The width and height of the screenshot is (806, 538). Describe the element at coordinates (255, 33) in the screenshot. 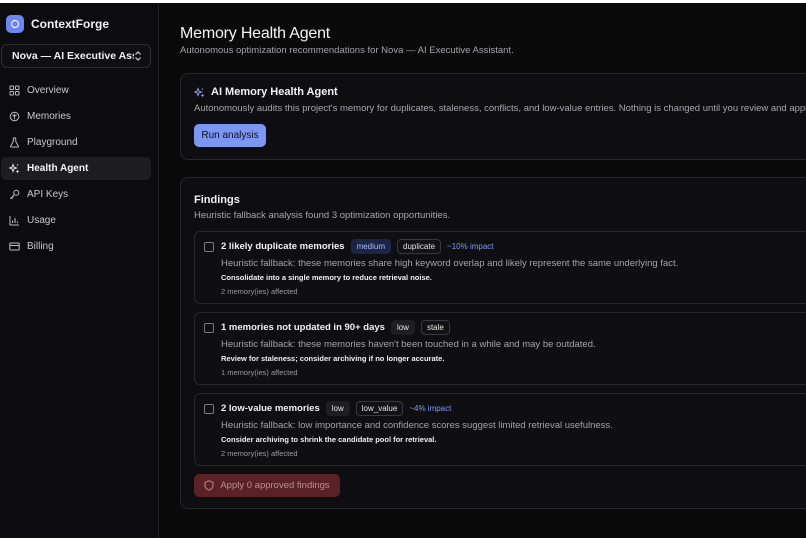

I see `page-title: Memory Health Agent` at that location.